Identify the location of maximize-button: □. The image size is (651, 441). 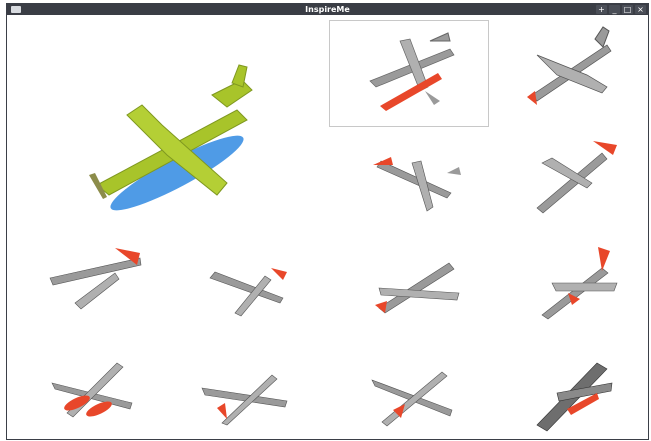
(627, 9).